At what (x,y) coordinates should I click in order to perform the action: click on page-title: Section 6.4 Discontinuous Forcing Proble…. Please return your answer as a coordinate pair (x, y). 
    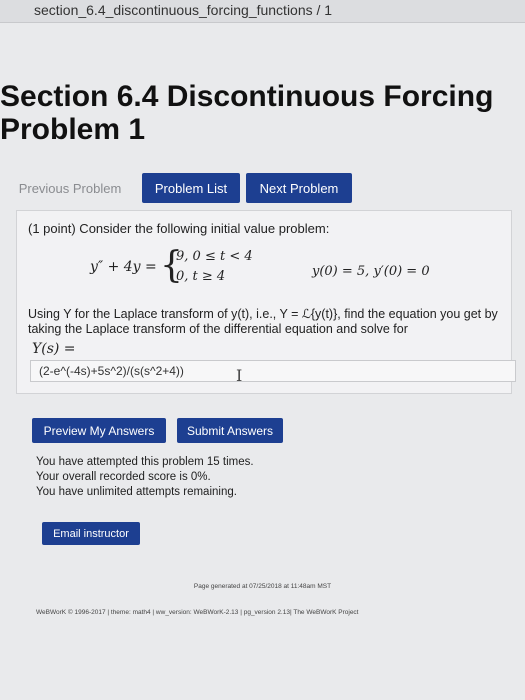
    Looking at the image, I should click on (247, 113).